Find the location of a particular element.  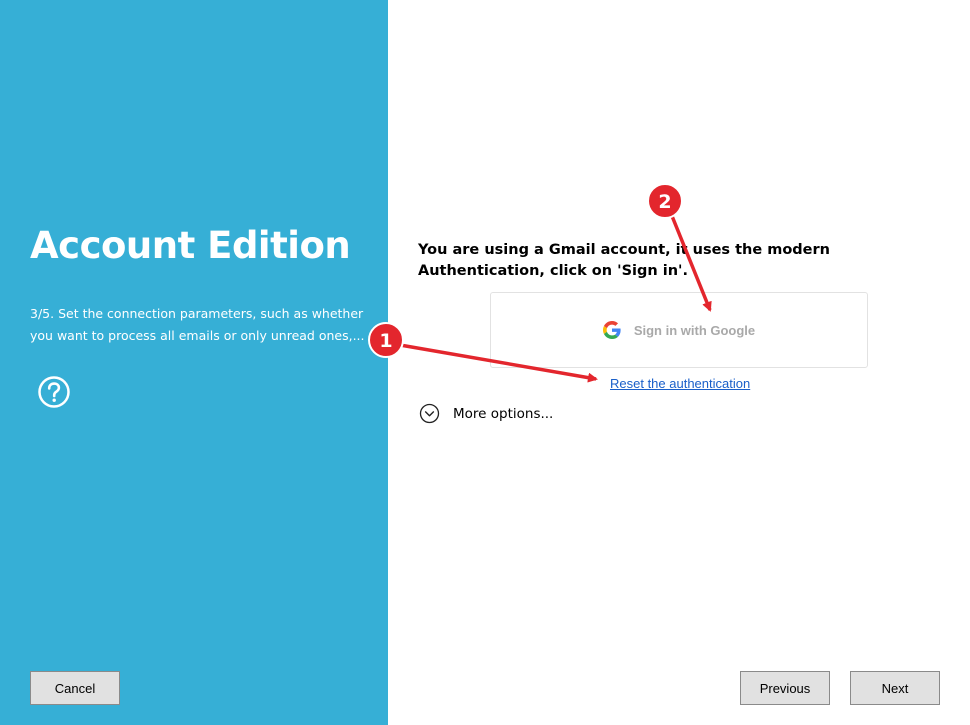

page-title: Account Edition is located at coordinates (190, 245).